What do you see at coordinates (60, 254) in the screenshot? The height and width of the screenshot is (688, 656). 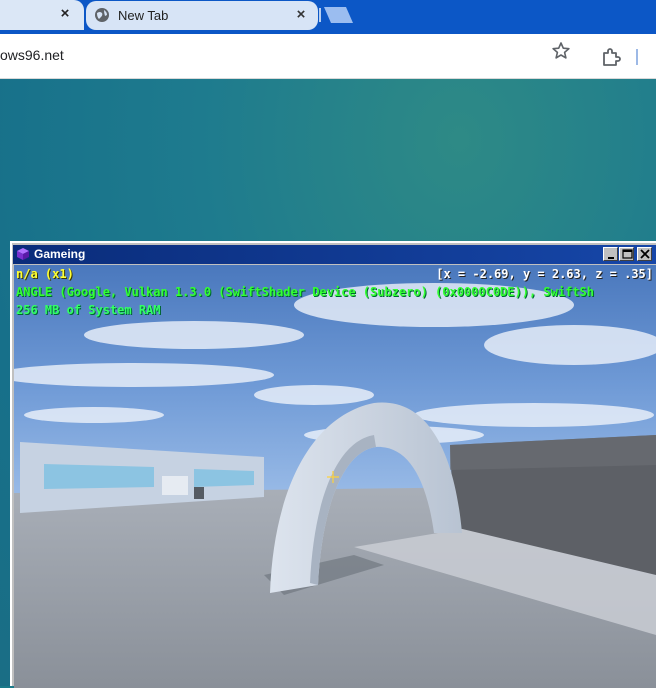 I see `window-title: Gameing` at bounding box center [60, 254].